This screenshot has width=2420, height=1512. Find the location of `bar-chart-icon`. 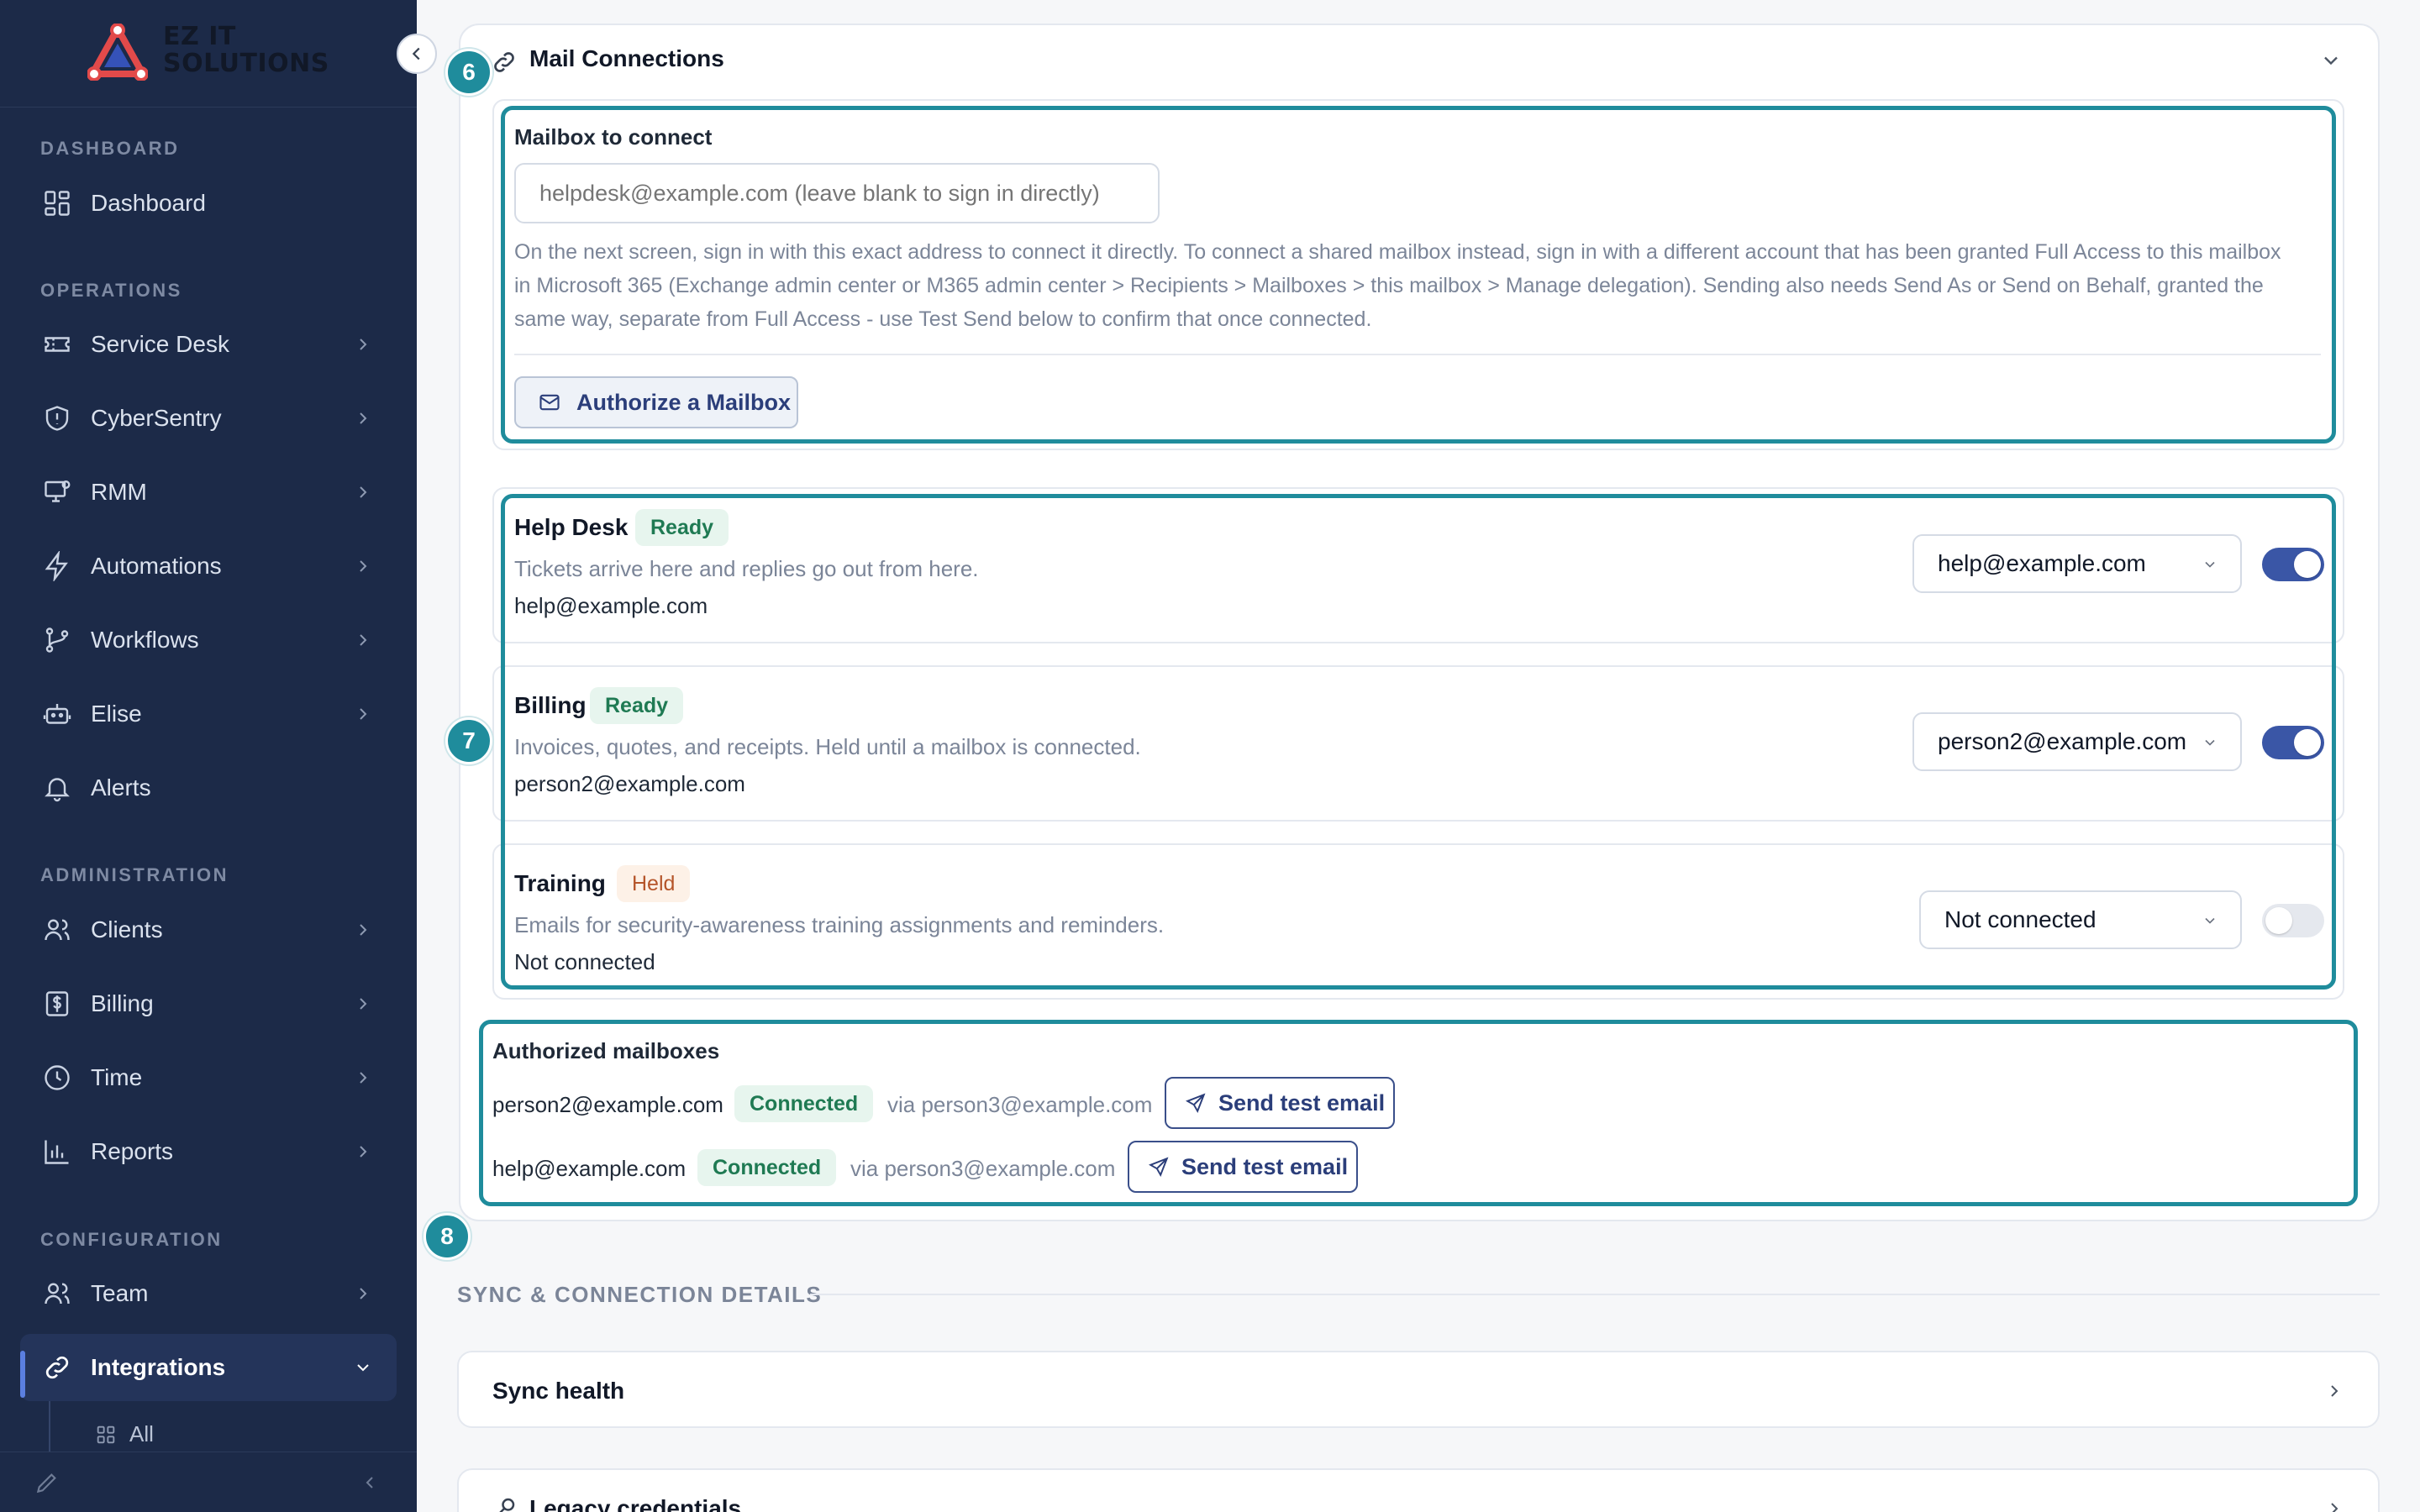

bar-chart-icon is located at coordinates (57, 1151).